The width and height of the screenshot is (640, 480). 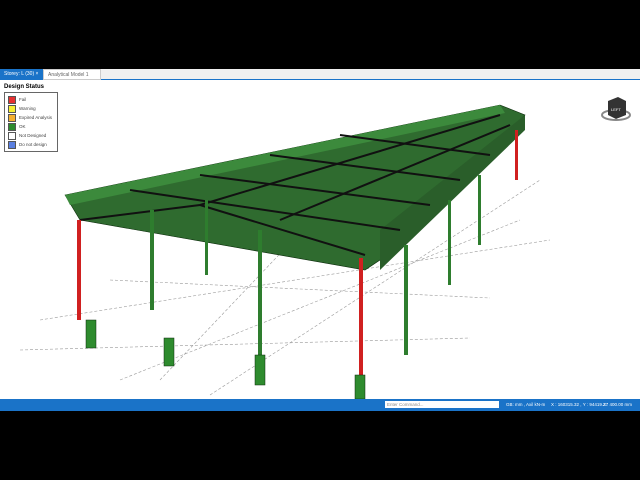 I want to click on legend-title: Design Status, so click(x=24, y=87).